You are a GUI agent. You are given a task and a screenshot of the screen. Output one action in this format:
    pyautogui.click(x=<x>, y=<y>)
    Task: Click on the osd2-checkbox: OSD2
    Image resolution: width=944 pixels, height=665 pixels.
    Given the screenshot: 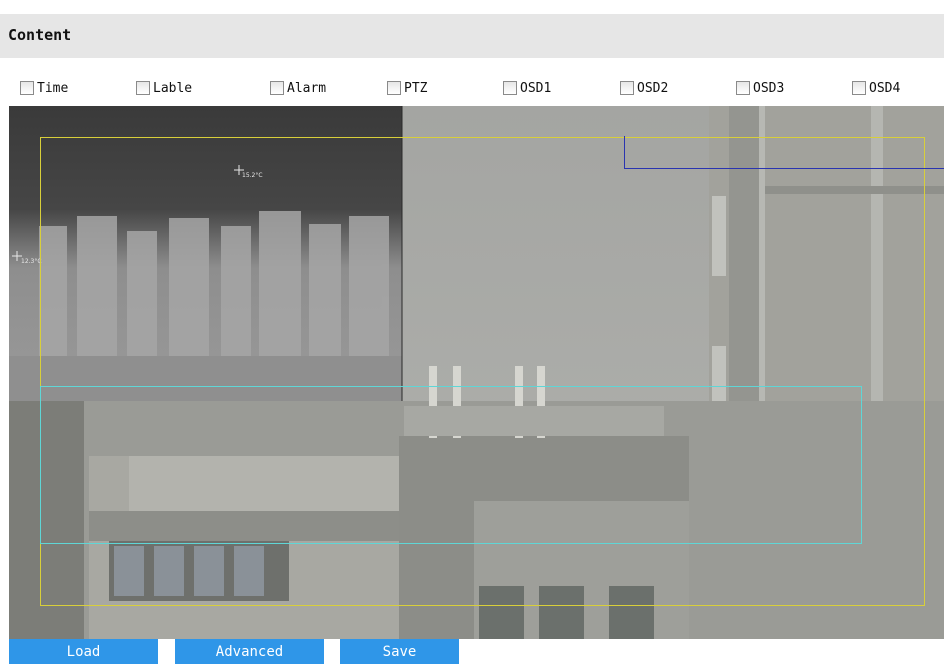 What is the action you would take?
    pyautogui.click(x=644, y=88)
    